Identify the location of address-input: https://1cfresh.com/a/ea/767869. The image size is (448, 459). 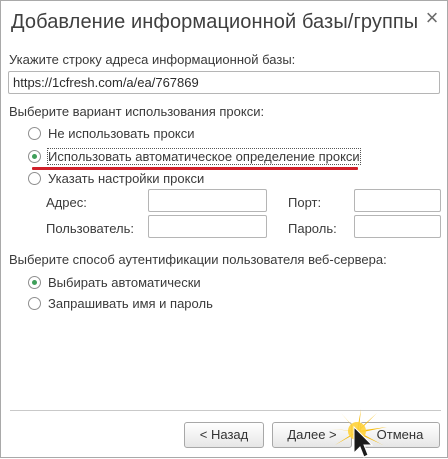
(224, 82).